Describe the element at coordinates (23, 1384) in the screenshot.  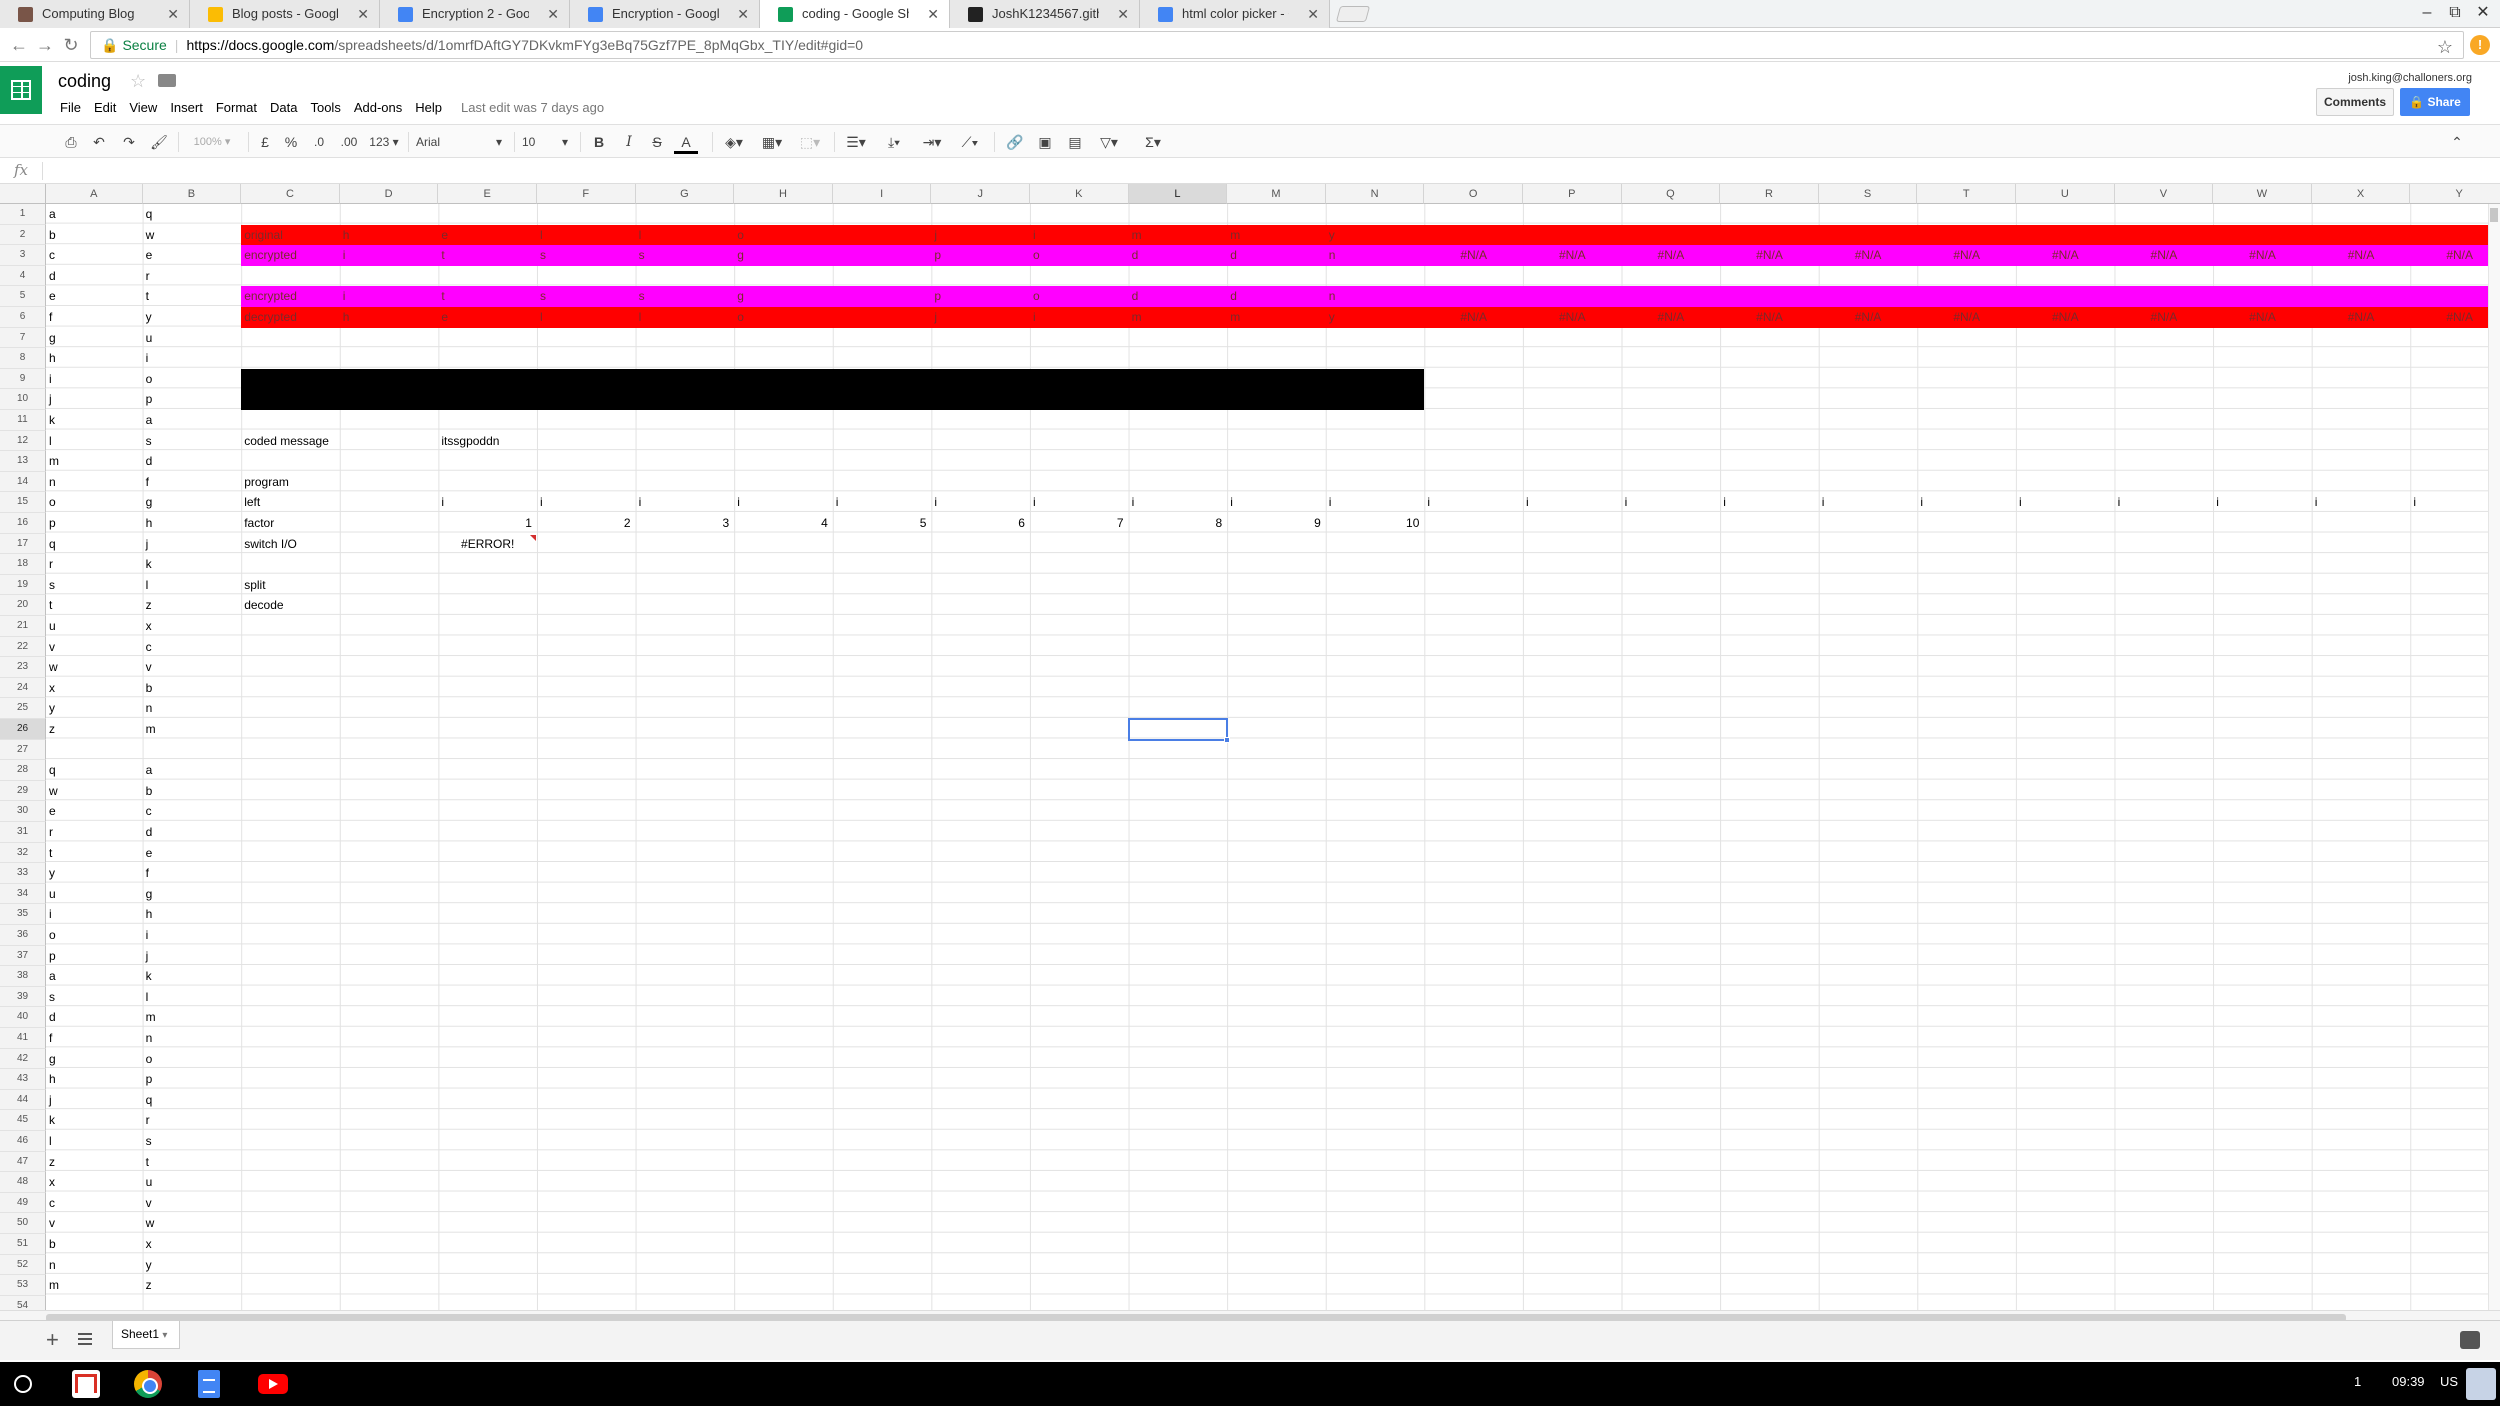
I see `launcher-icon` at that location.